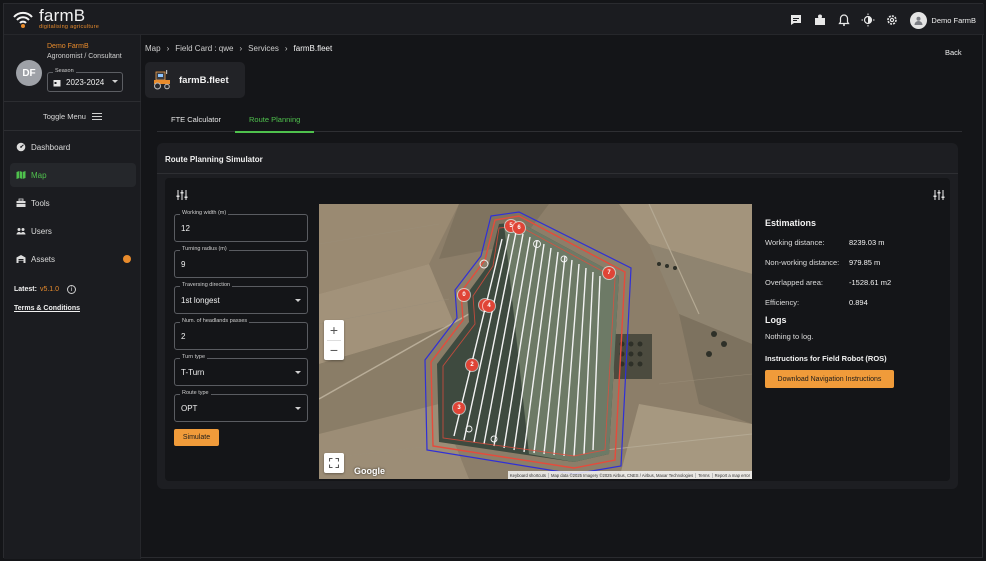  I want to click on headland-passes-field: Num. of headlands passes 2, so click(241, 334).